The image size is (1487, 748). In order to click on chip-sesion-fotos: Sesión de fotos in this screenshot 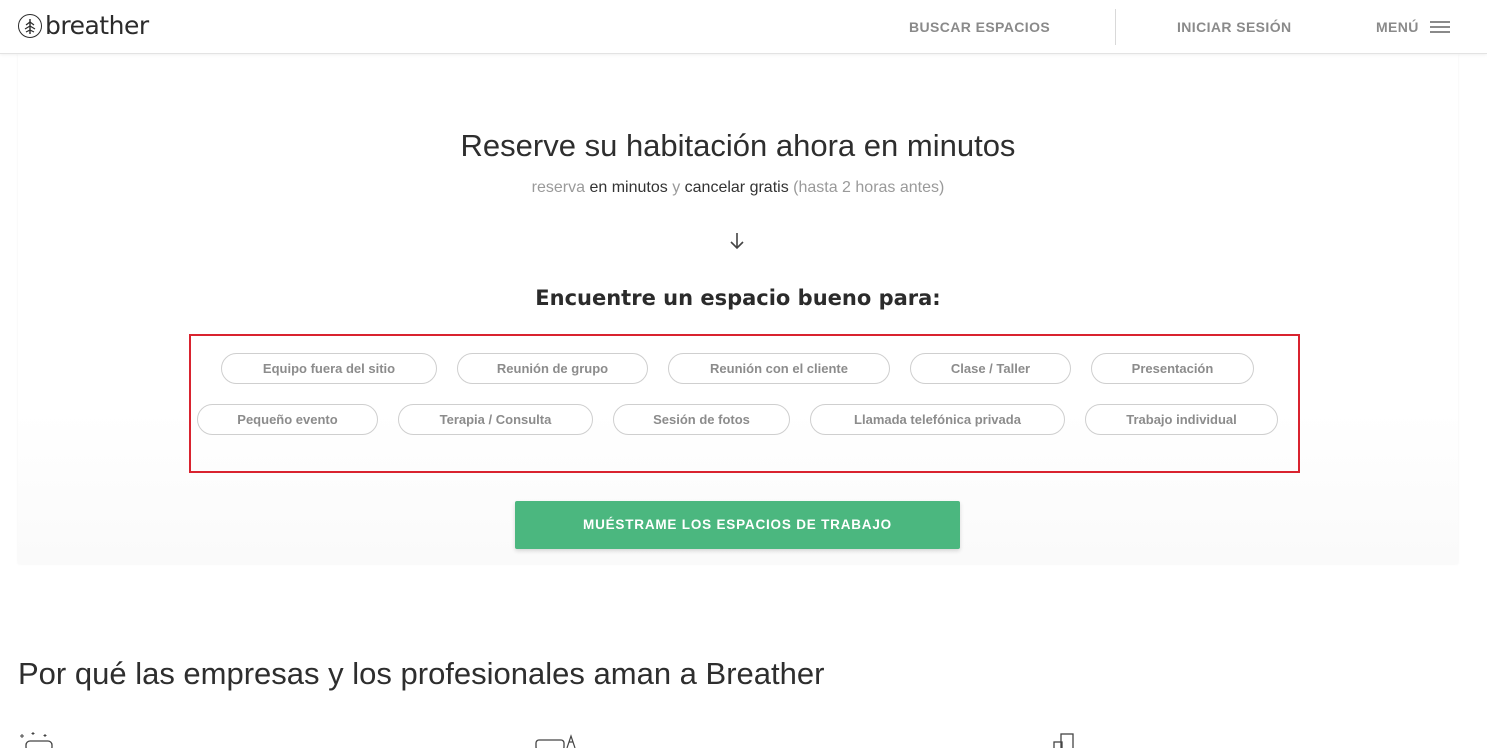, I will do `click(701, 419)`.